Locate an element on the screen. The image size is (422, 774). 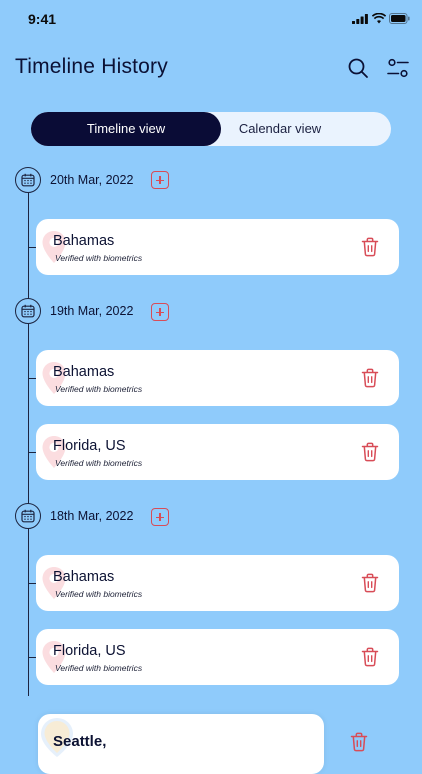
date-label: 19th Mar, 2022 is located at coordinates (92, 311).